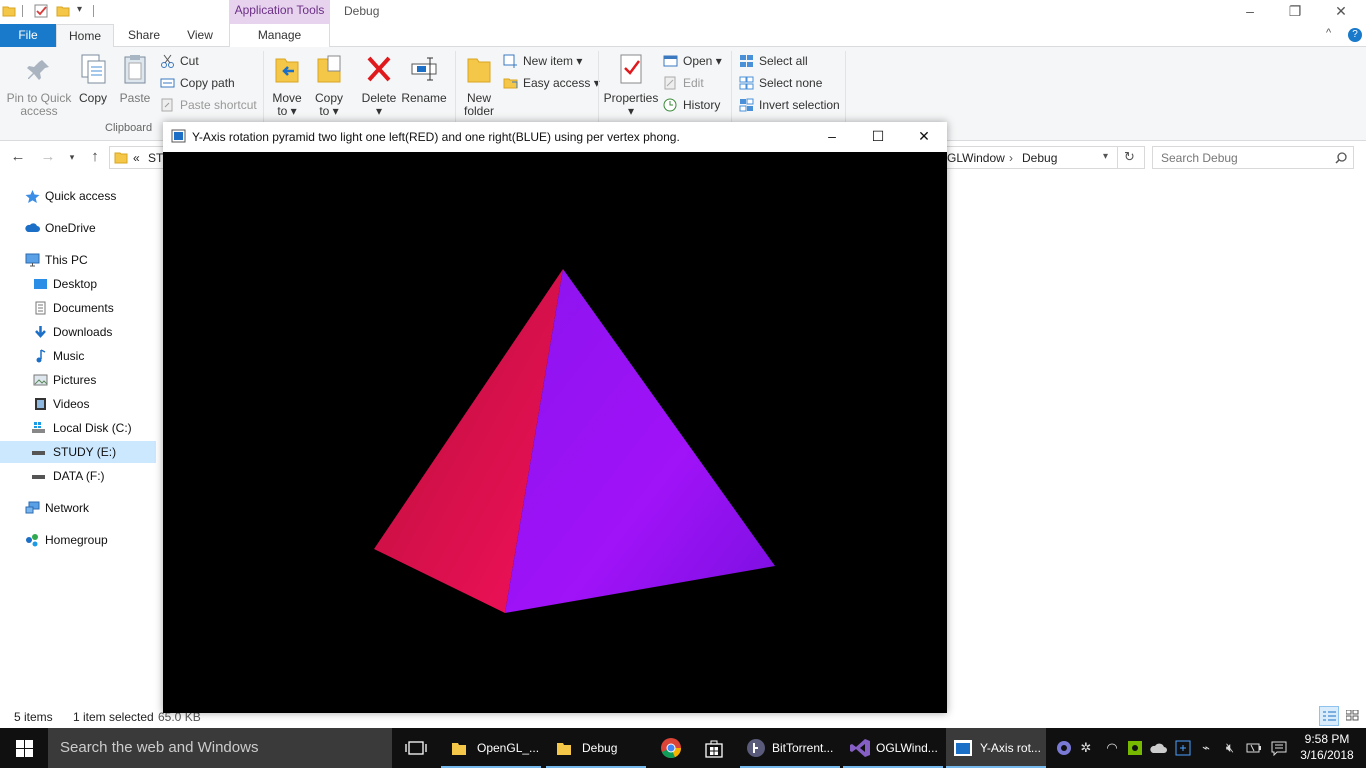  I want to click on address-bar-right: GLWindow › Debug ▾ ↻, so click(1046, 157).